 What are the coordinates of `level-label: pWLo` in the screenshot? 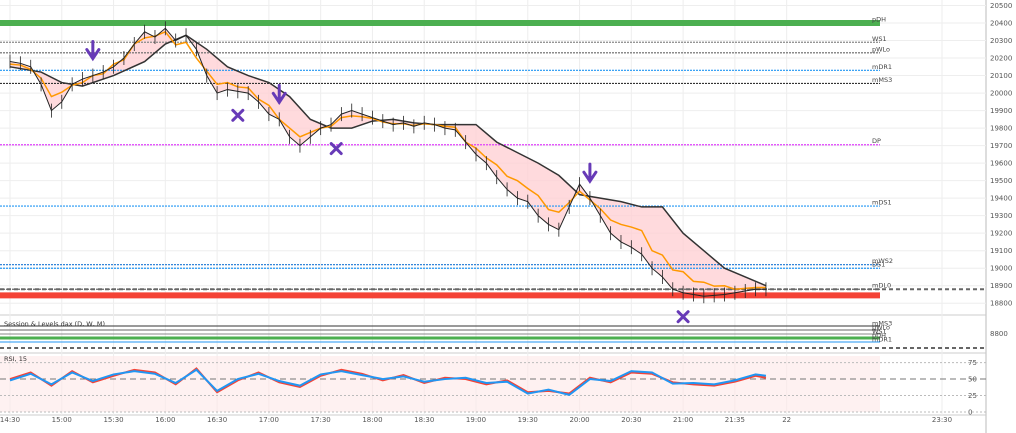 It's located at (881, 49).